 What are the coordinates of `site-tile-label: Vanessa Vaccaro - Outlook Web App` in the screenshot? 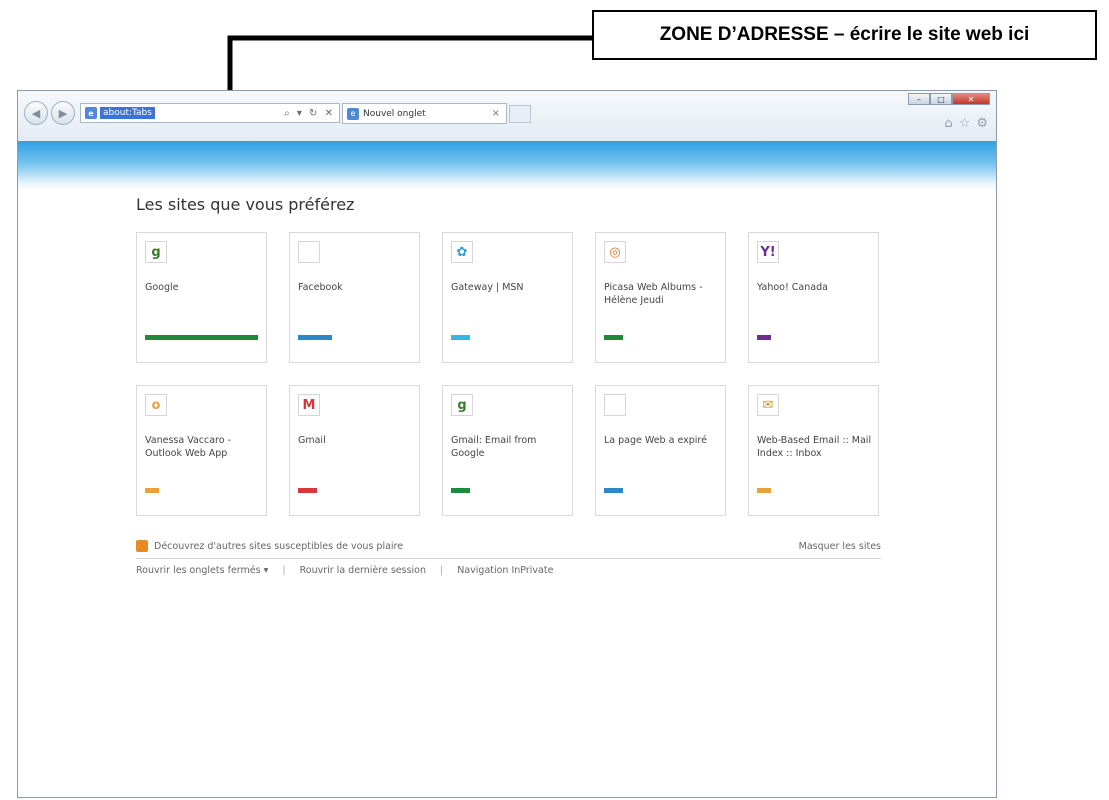 It's located at (188, 447).